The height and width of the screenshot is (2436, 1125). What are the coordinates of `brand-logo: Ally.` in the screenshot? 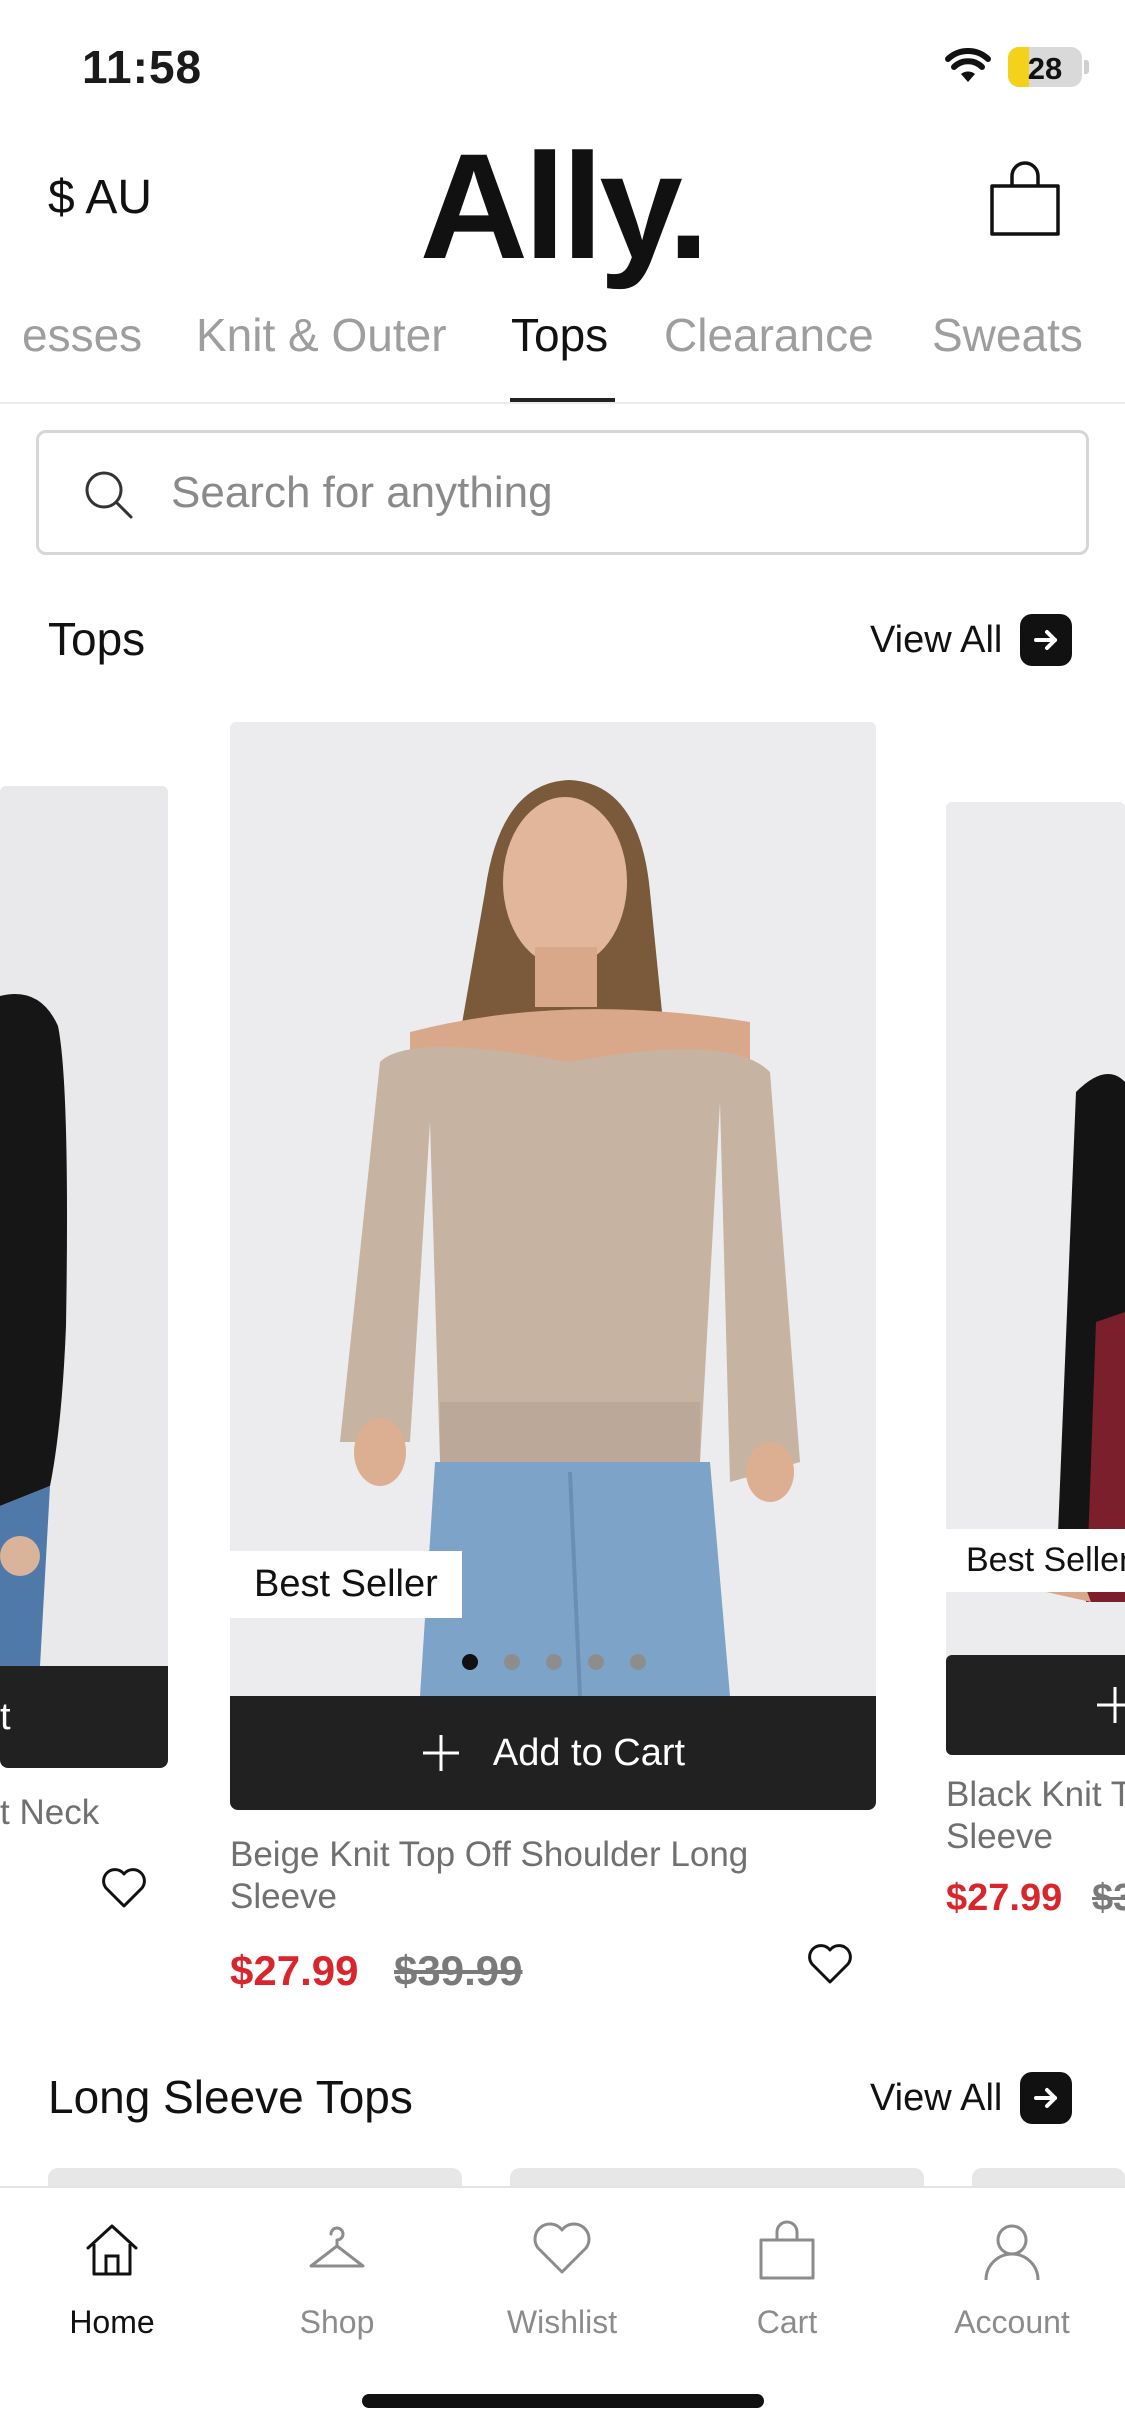 It's located at (562, 206).